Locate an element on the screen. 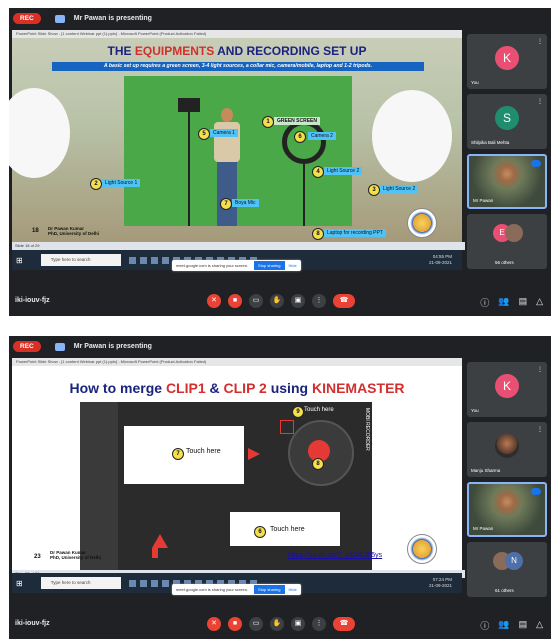 This screenshot has width=551, height=639. taskbar-clock: 07:24 PM 21-09-2021 is located at coordinates (440, 582).